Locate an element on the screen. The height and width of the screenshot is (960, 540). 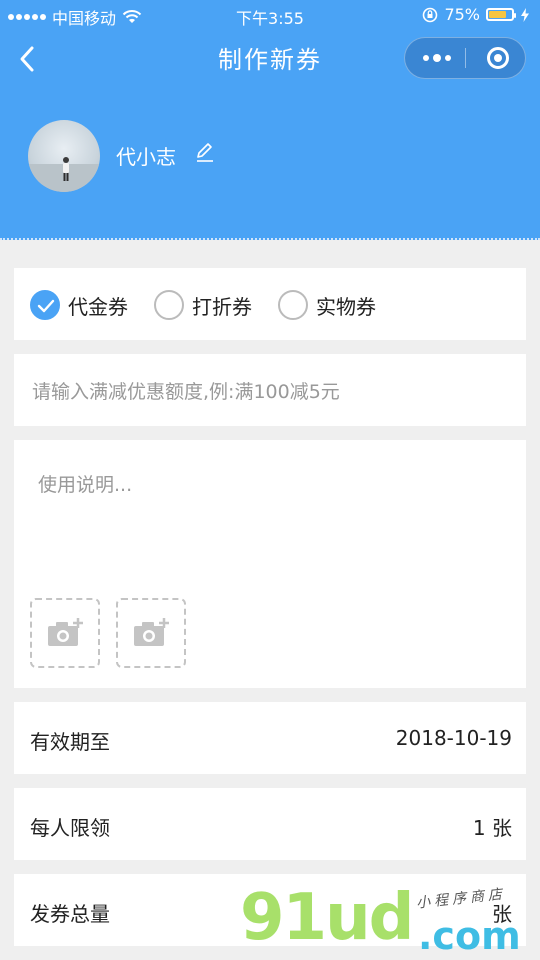
limit-value: 1 张 is located at coordinates (492, 826).